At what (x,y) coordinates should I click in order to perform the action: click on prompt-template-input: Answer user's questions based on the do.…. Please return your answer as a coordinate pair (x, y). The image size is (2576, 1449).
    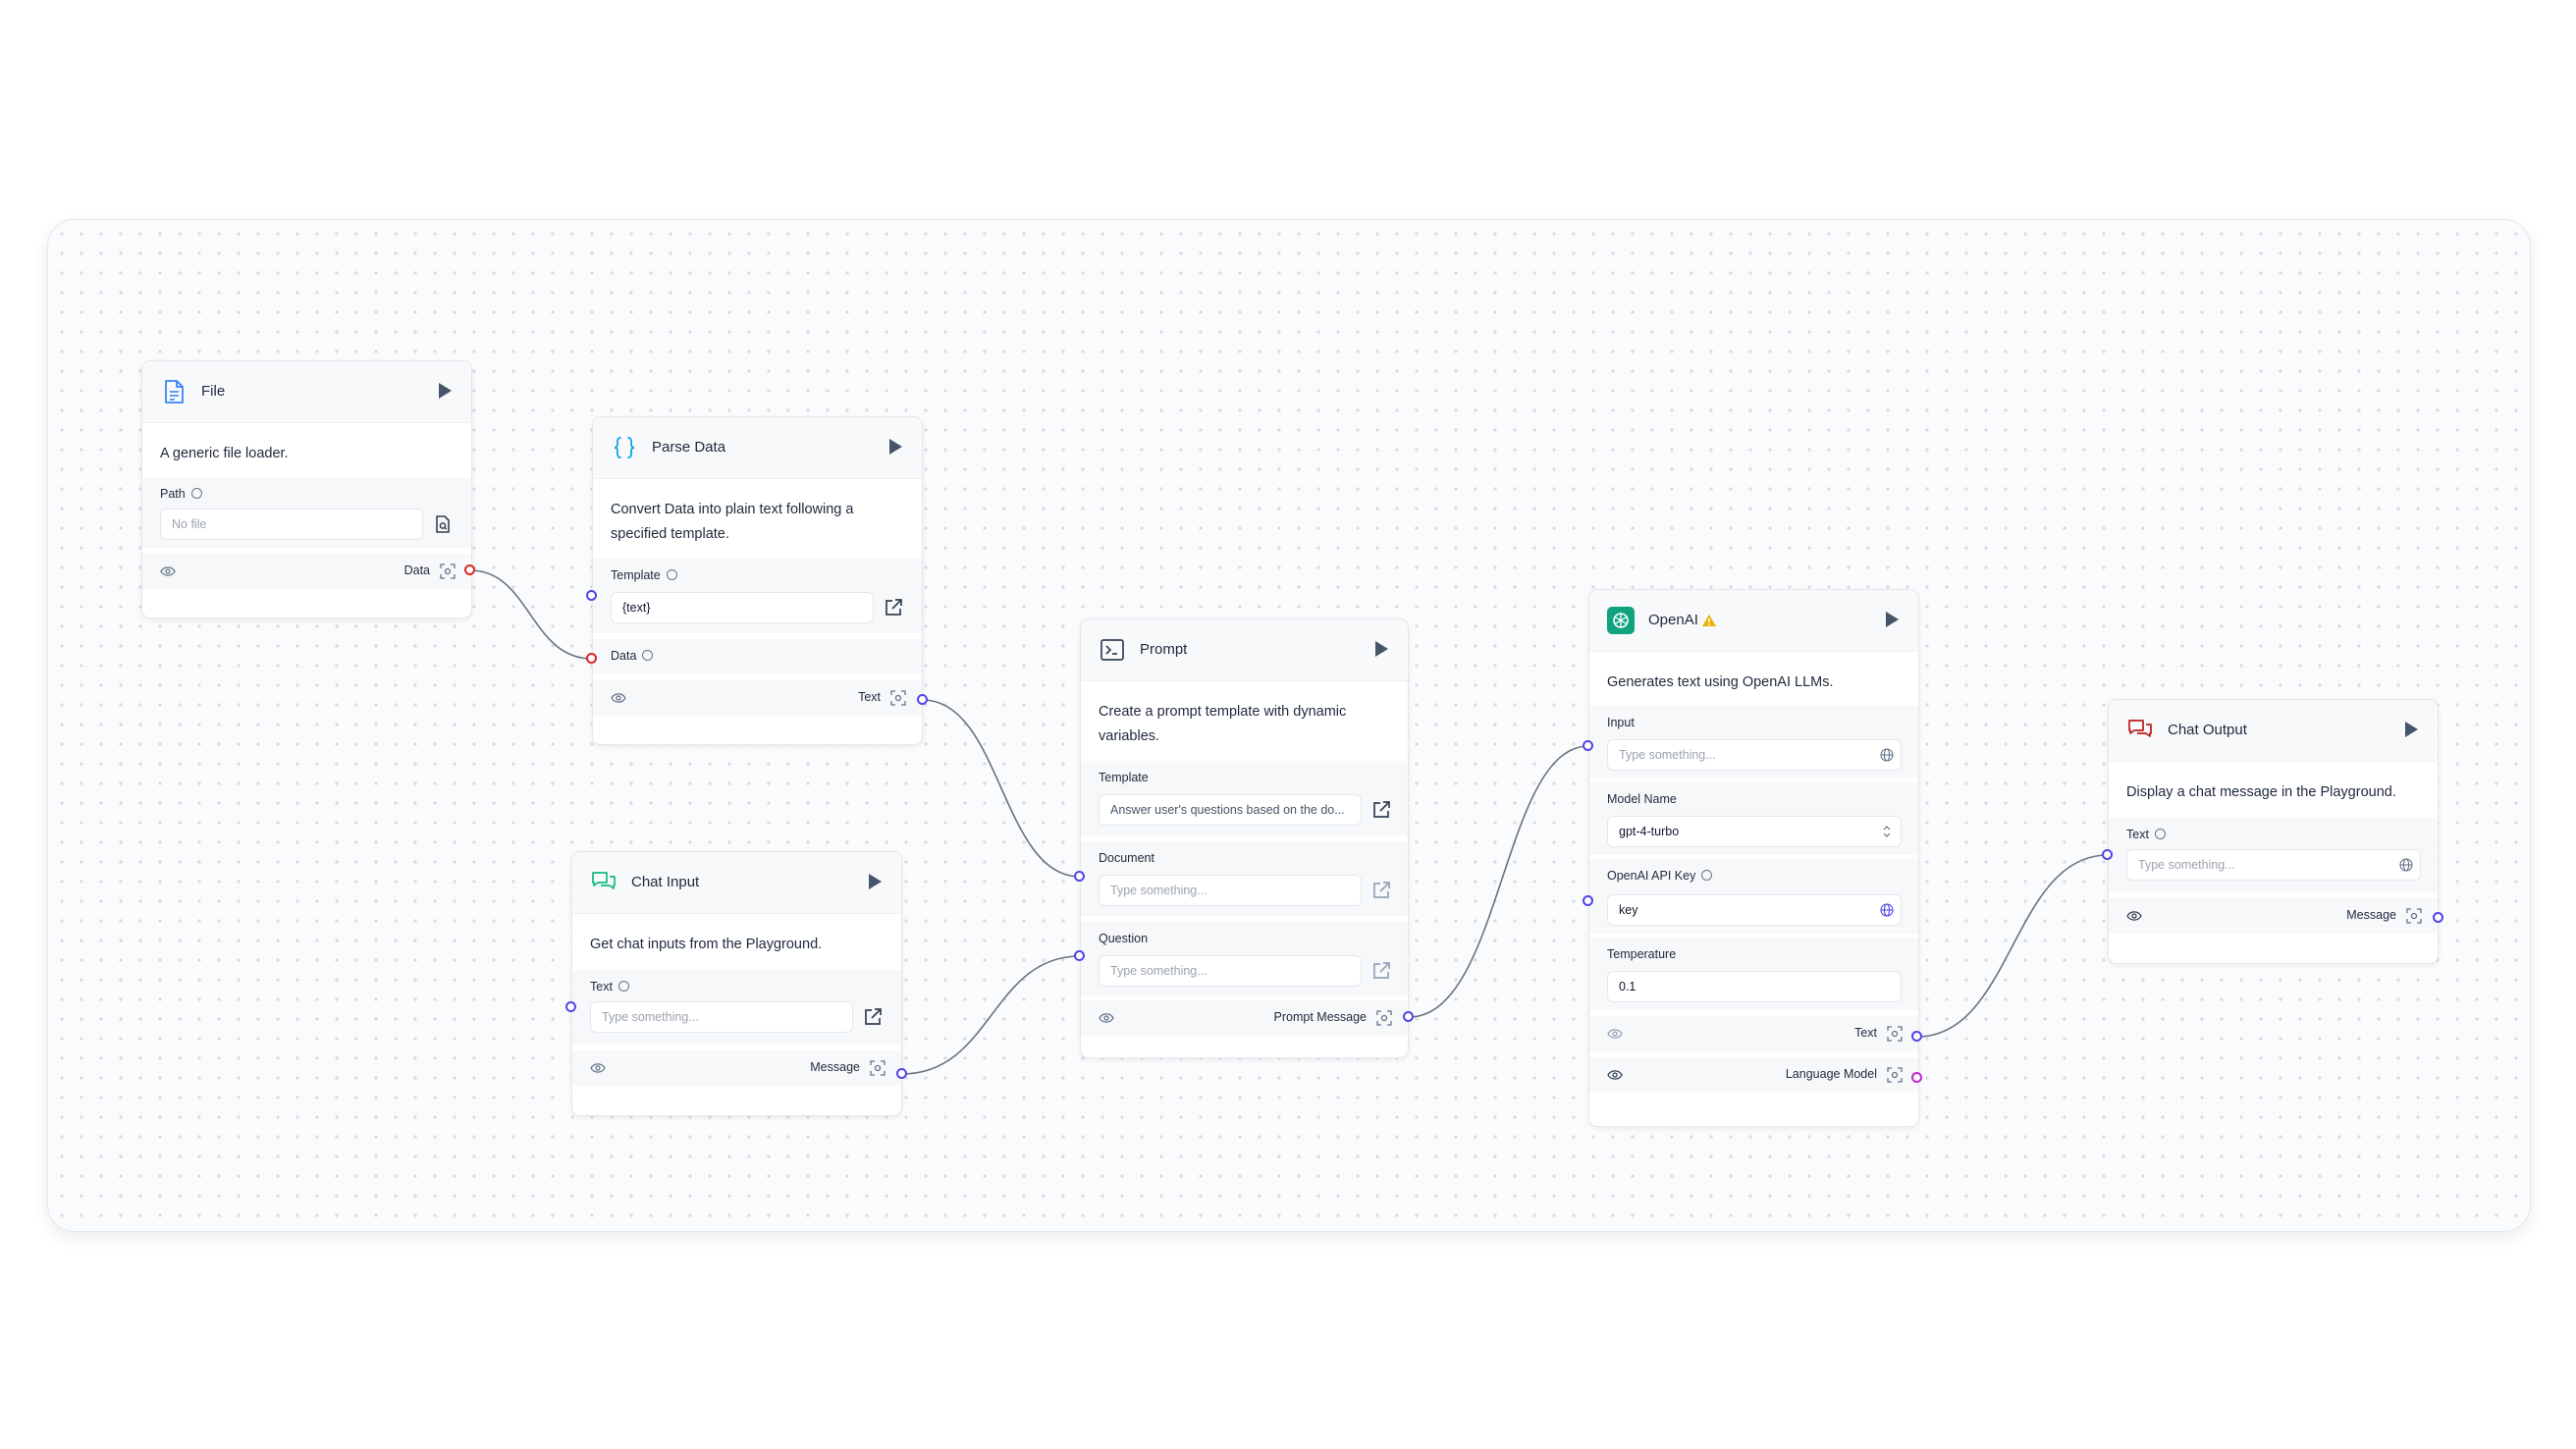
    Looking at the image, I should click on (1230, 810).